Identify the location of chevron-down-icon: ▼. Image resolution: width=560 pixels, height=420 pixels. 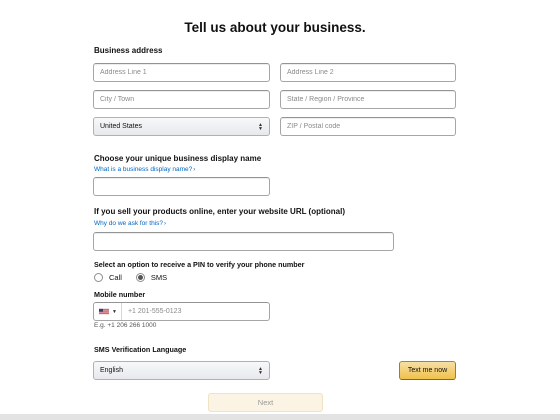
(114, 311).